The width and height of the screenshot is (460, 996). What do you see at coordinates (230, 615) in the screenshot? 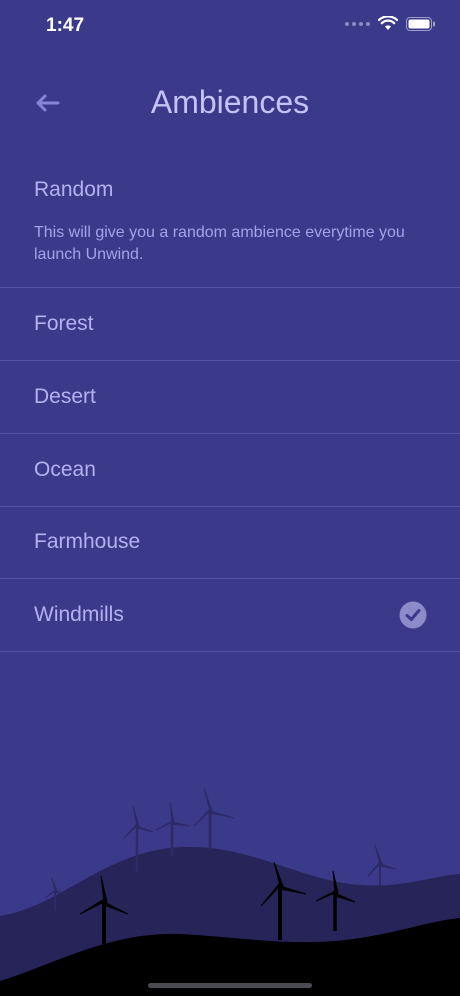
I see `ambience-item-windmills: Windmills` at bounding box center [230, 615].